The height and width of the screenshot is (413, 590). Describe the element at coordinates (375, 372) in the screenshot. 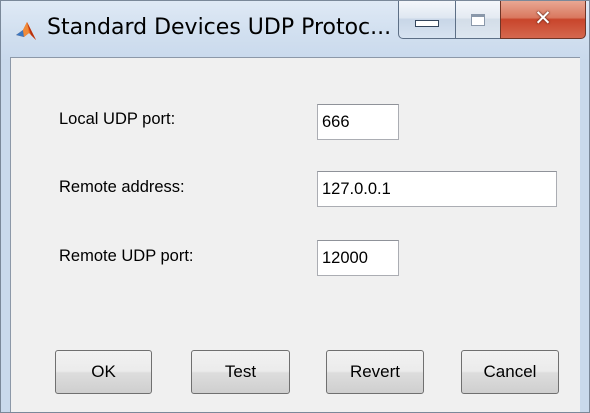

I see `revert-button: Revert` at that location.